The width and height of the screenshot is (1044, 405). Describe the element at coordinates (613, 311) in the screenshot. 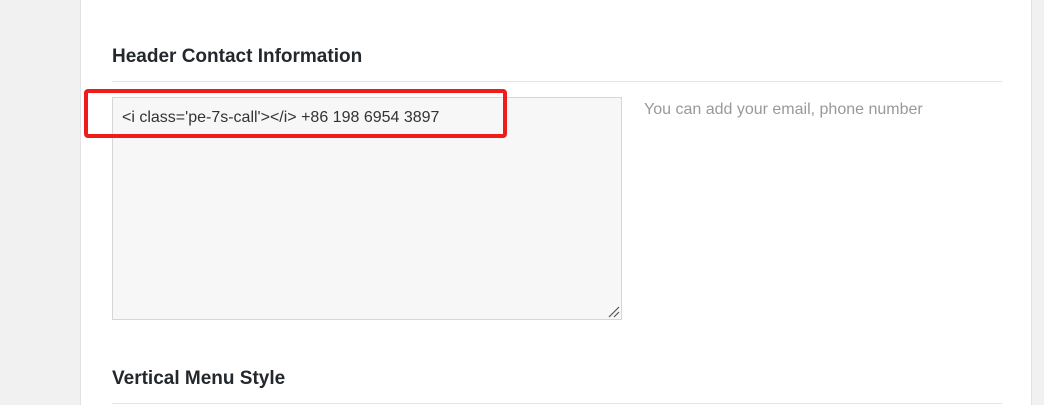

I see `resize-grip-icon` at that location.